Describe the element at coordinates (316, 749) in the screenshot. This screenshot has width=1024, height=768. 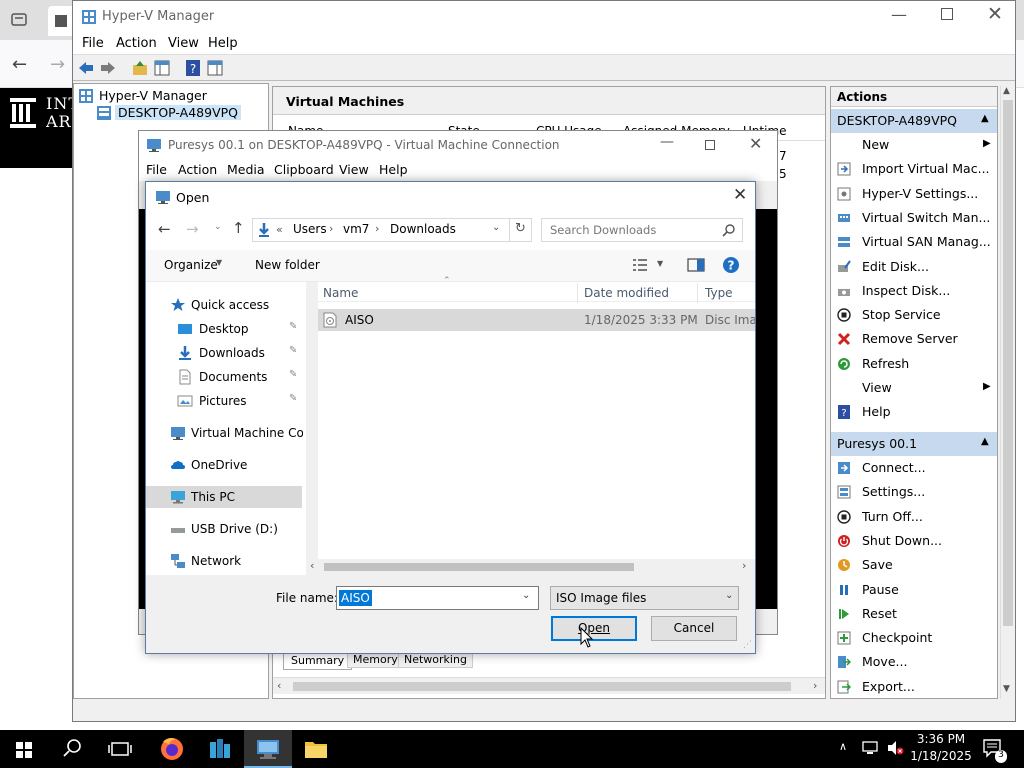
I see `file-explorer-icon` at that location.